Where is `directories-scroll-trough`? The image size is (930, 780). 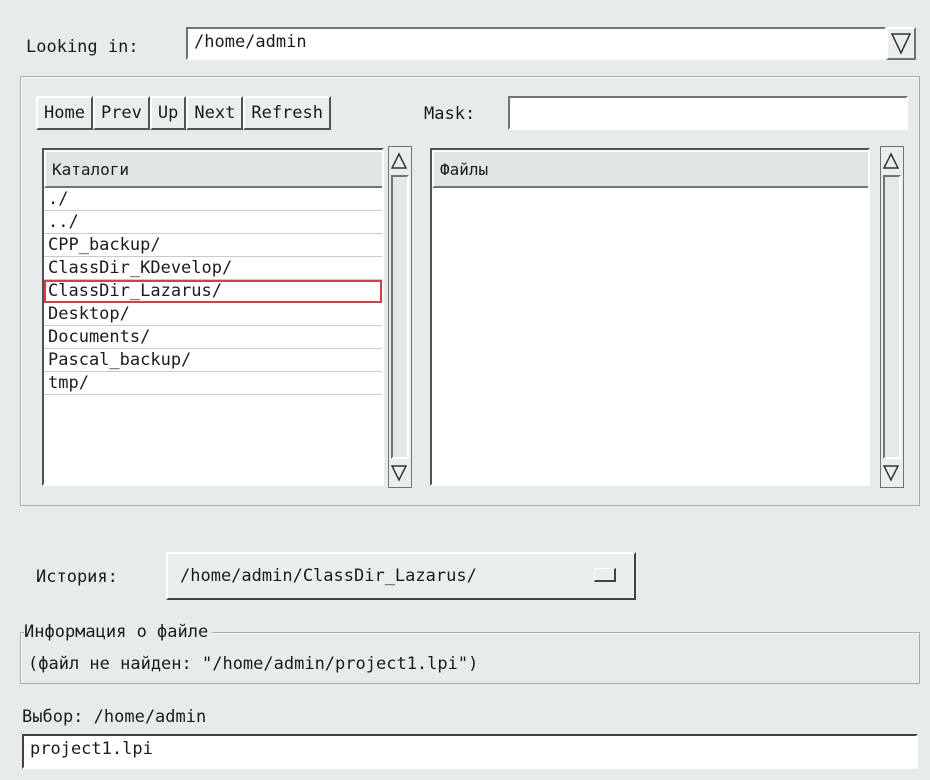
directories-scroll-trough is located at coordinates (400, 317).